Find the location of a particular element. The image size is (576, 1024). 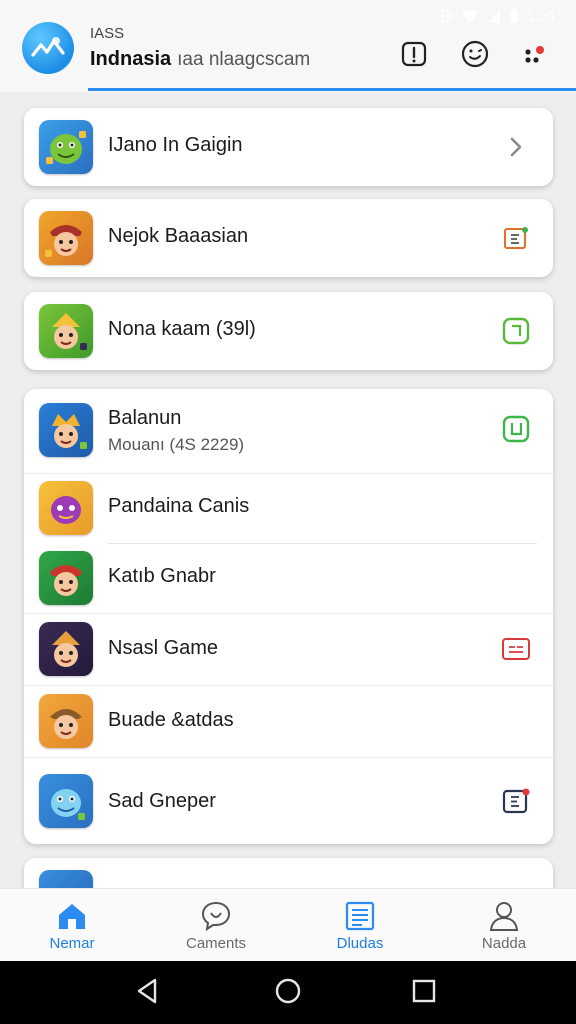

nav-item-news: Dludas is located at coordinates (360, 925).